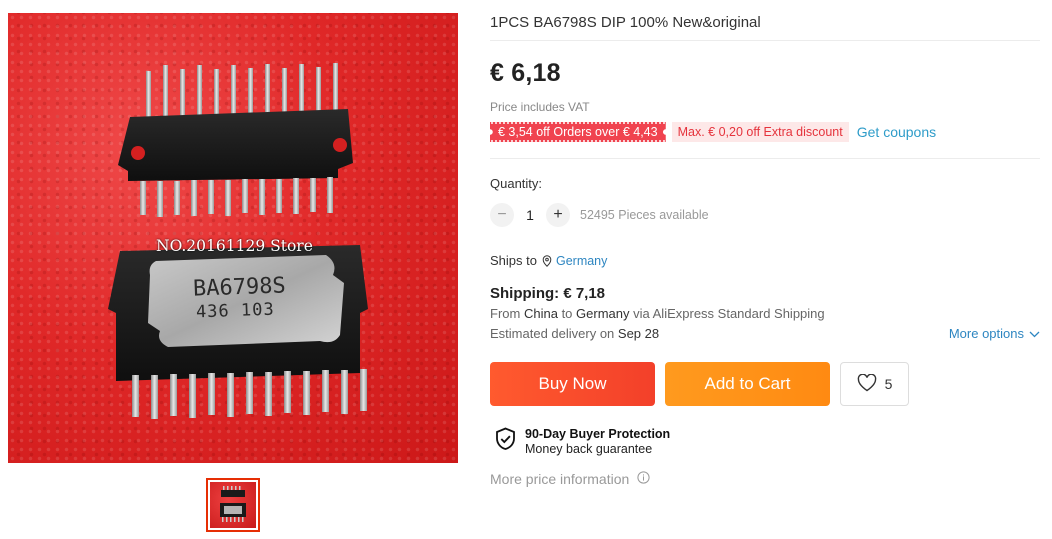  Describe the element at coordinates (516, 183) in the screenshot. I see `quantity-label: Quantity:` at that location.